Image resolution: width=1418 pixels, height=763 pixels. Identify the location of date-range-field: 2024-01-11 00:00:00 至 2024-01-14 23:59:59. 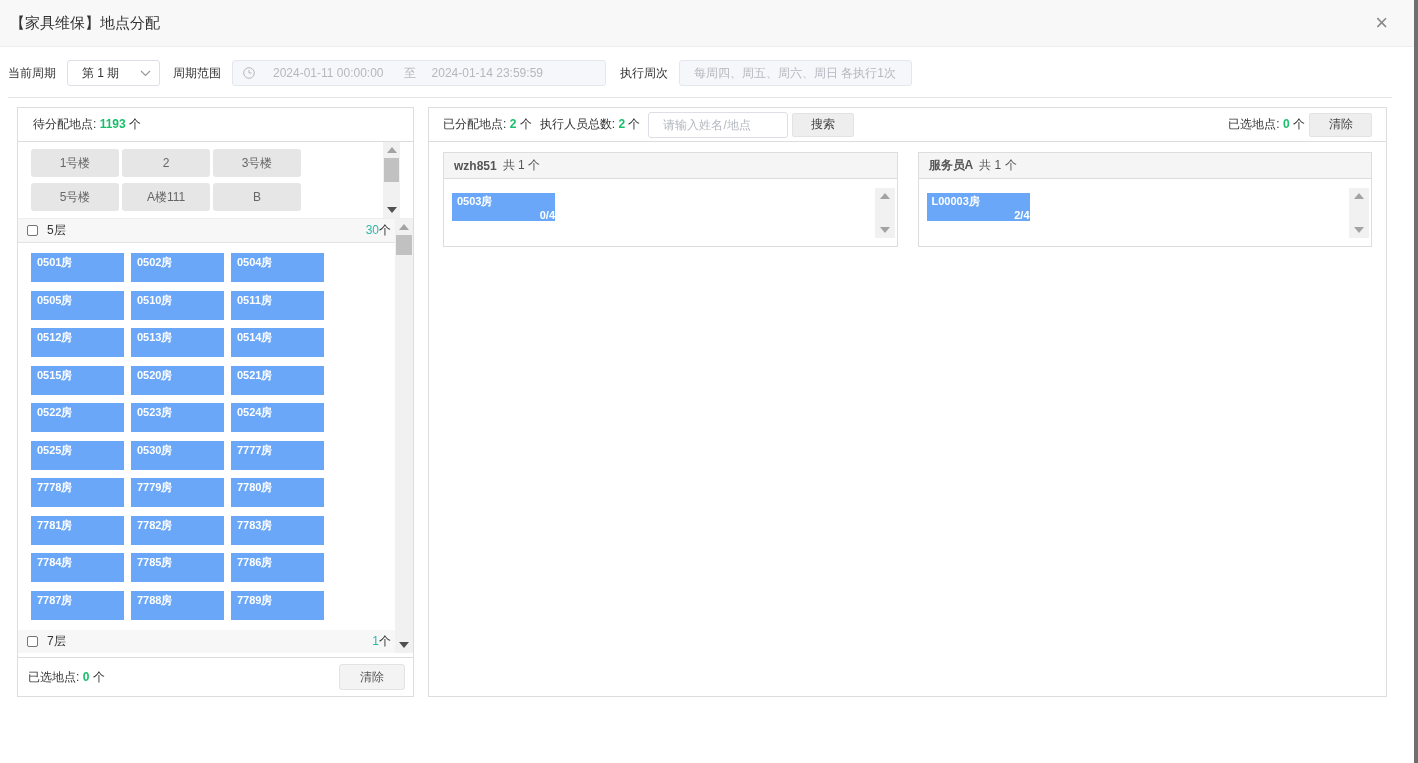
(419, 73).